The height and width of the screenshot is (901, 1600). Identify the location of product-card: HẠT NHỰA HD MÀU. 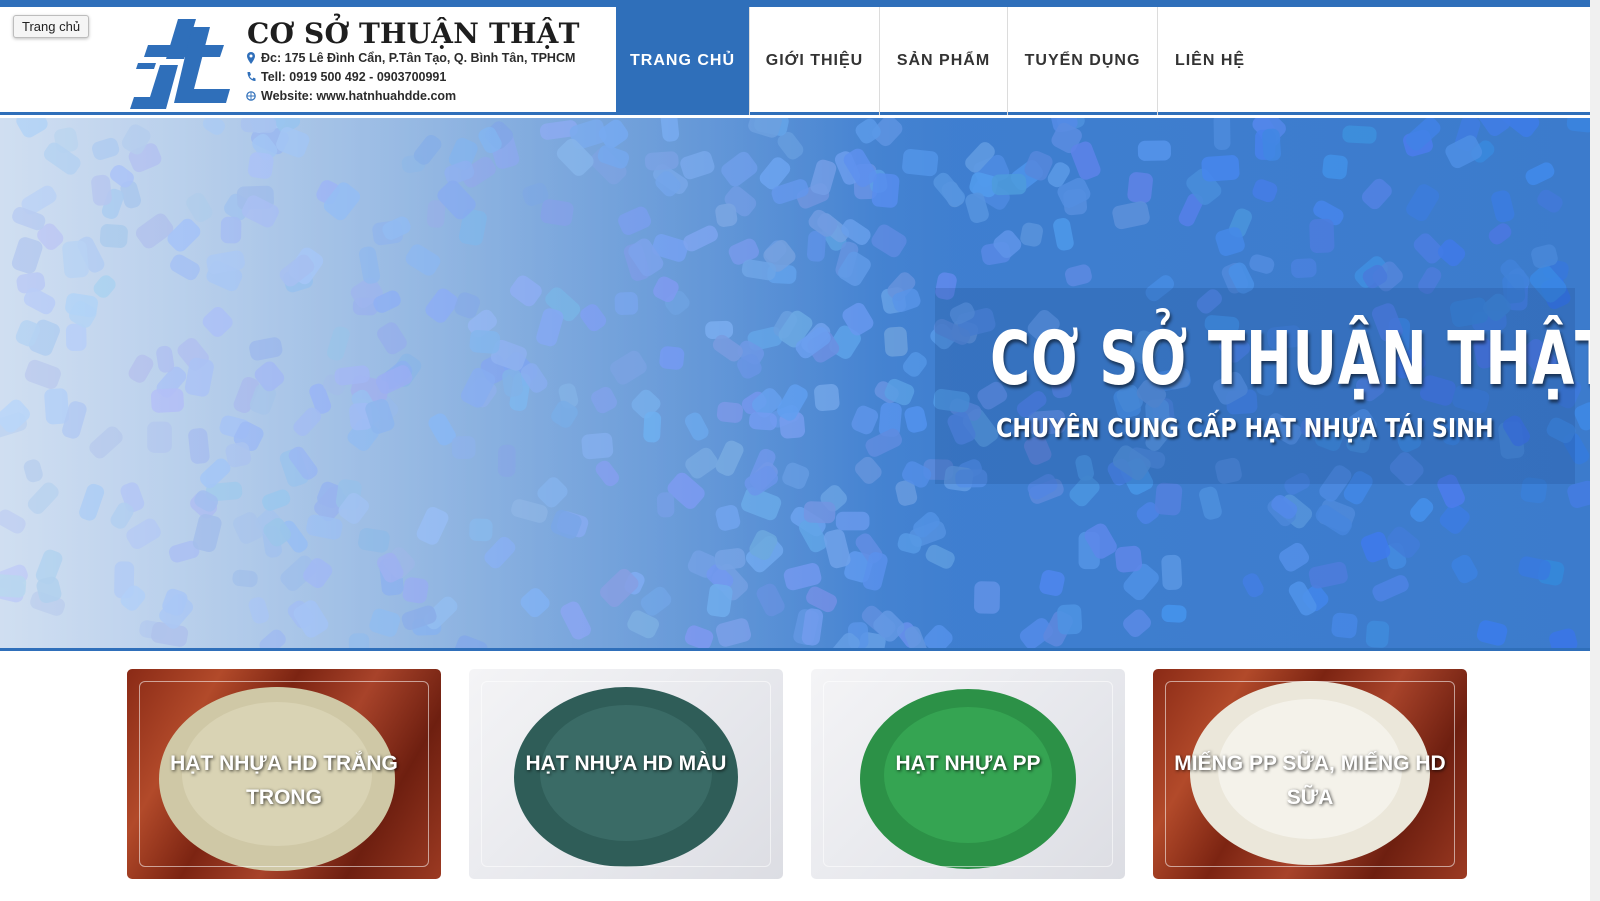
(626, 774).